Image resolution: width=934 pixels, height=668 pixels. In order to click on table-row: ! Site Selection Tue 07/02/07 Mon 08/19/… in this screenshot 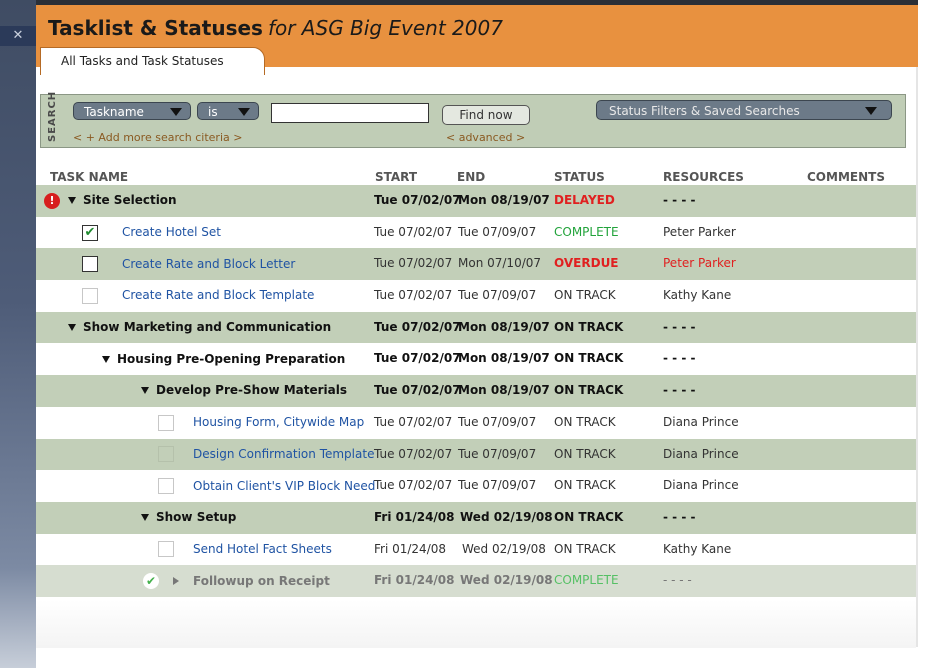, I will do `click(476, 201)`.